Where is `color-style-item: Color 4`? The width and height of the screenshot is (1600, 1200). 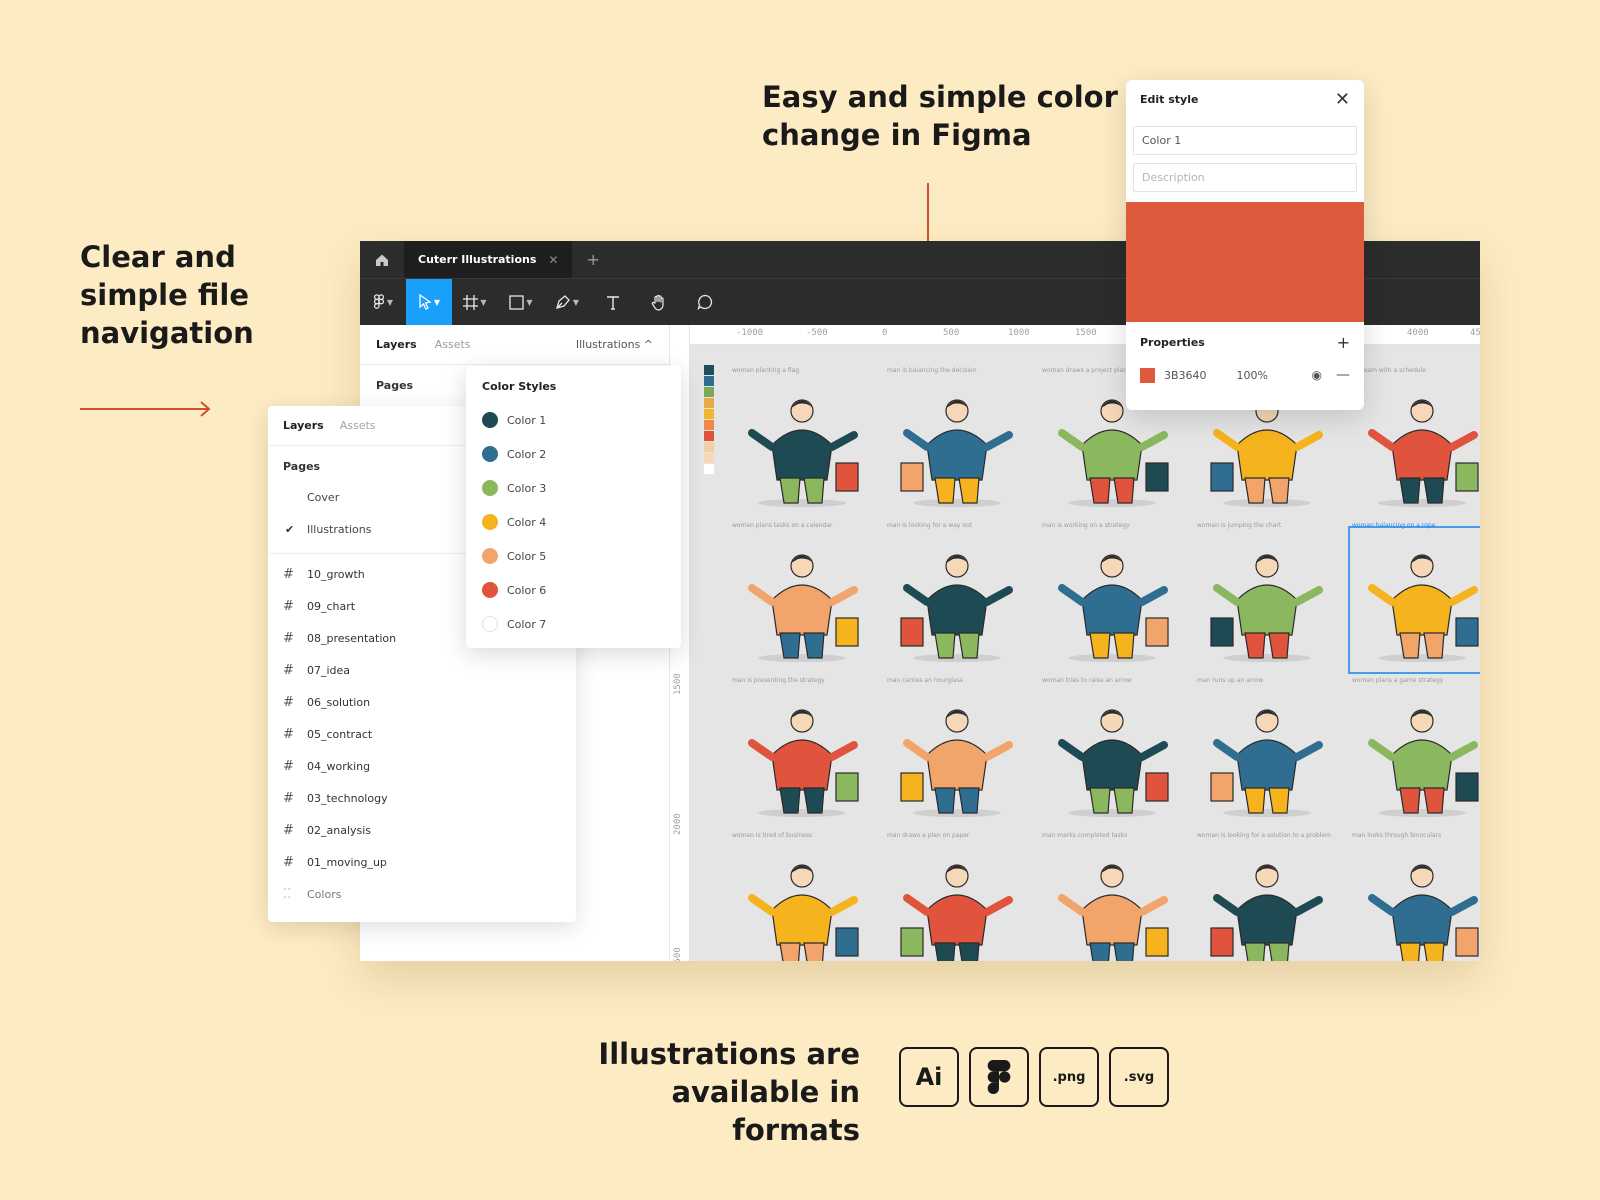
color-style-item: Color 4 is located at coordinates (573, 522).